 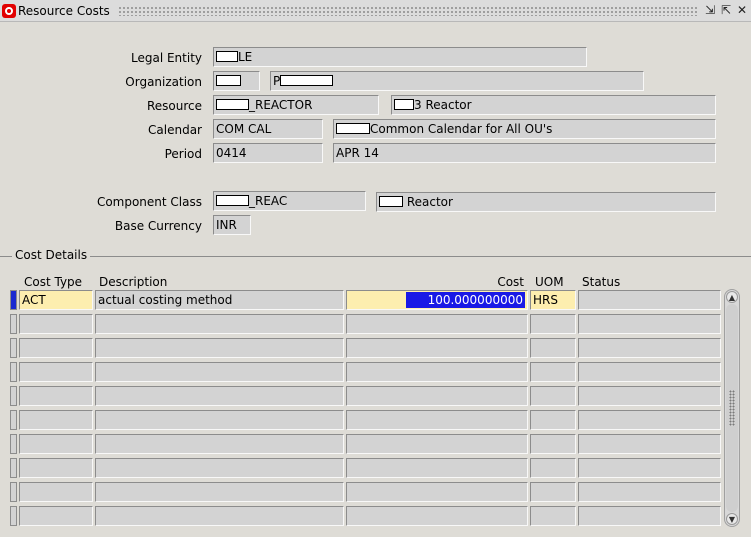 What do you see at coordinates (546, 202) in the screenshot?
I see `component-class-name-field: Reactor` at bounding box center [546, 202].